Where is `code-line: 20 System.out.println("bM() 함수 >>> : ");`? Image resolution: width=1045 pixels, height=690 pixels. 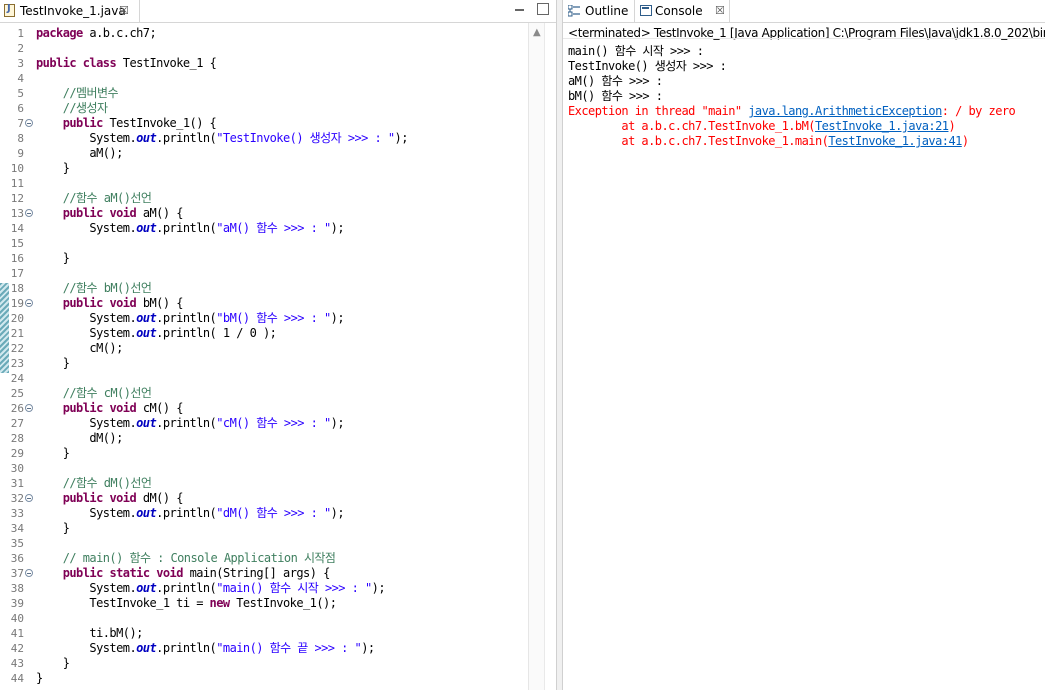
code-line: 20 System.out.println("bM() 함수 >>> : "); is located at coordinates (264, 318).